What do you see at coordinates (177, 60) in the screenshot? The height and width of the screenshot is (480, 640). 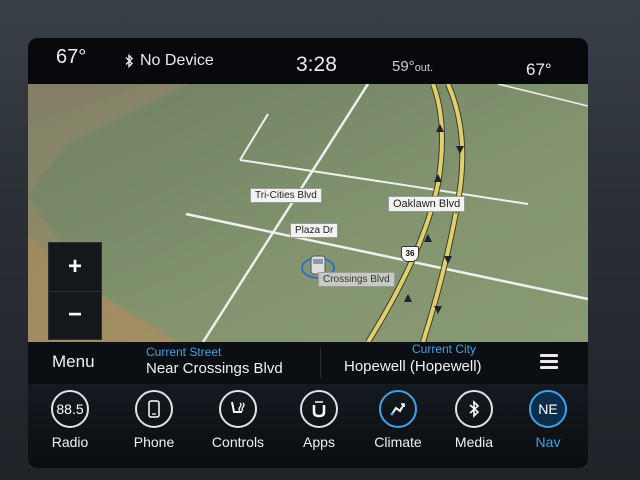 I see `bluetooth-device-label: No Device` at bounding box center [177, 60].